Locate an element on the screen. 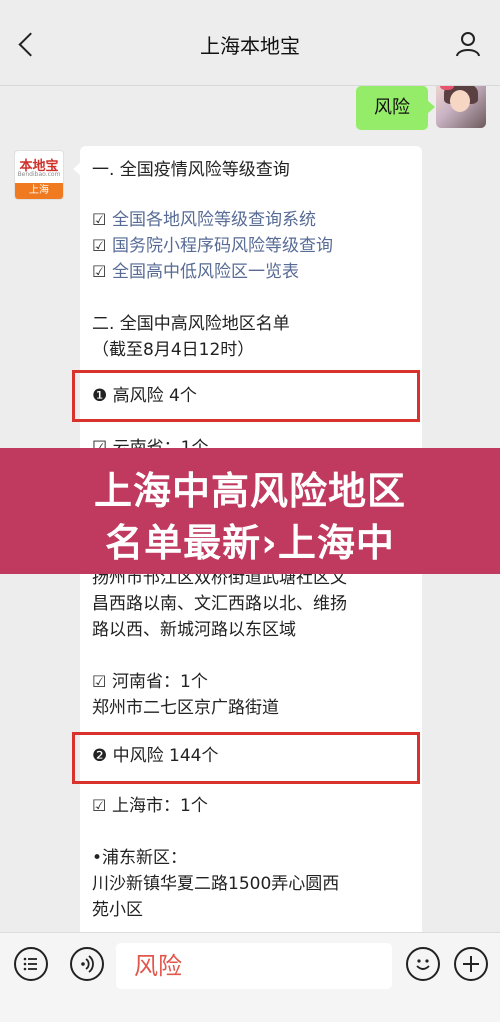 The width and height of the screenshot is (500, 1022). risk-query-link: 全国各地风险等级查询系统 is located at coordinates (214, 220).